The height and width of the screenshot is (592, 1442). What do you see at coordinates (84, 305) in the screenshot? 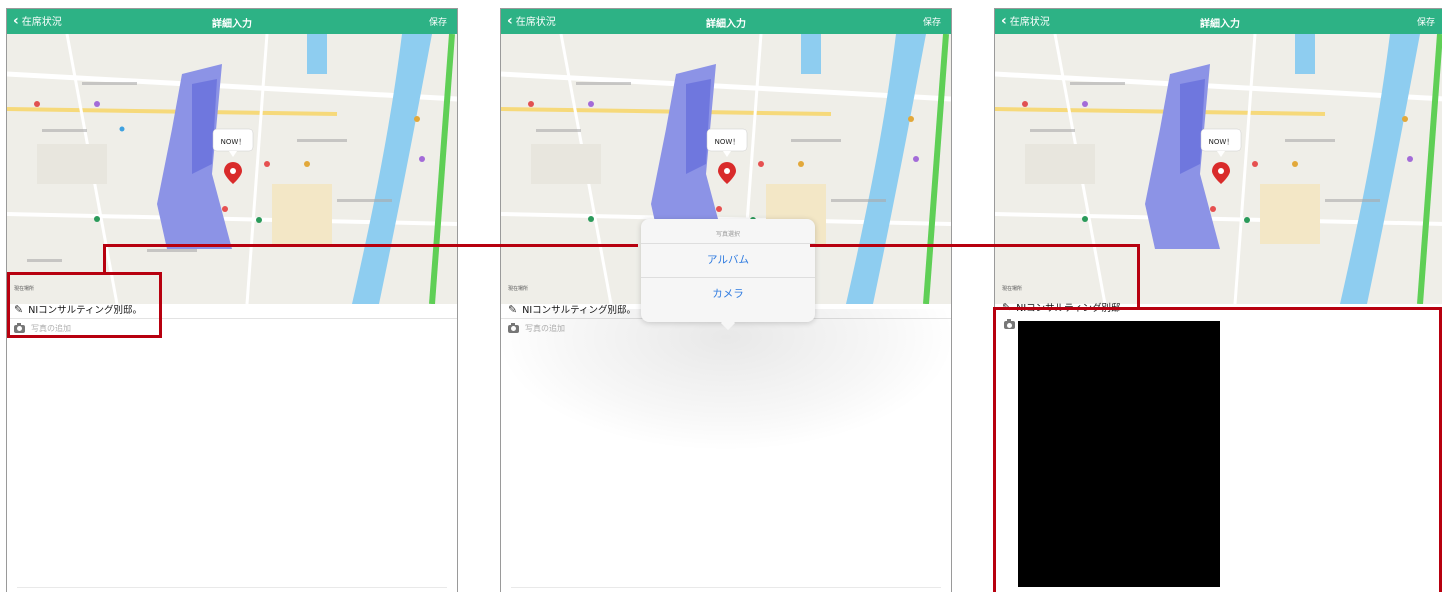
I see `highlight-box-place` at bounding box center [84, 305].